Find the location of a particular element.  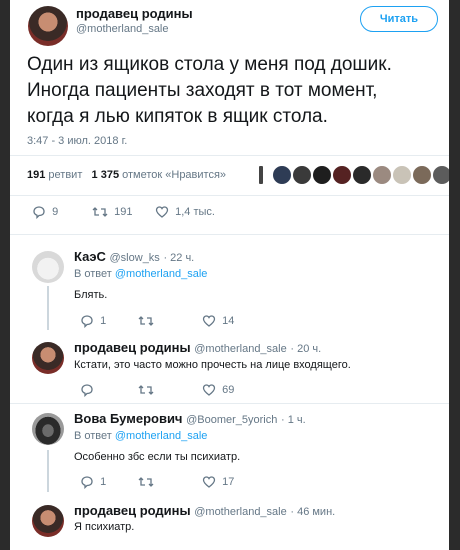

reply-text: Блять. is located at coordinates (91, 295).